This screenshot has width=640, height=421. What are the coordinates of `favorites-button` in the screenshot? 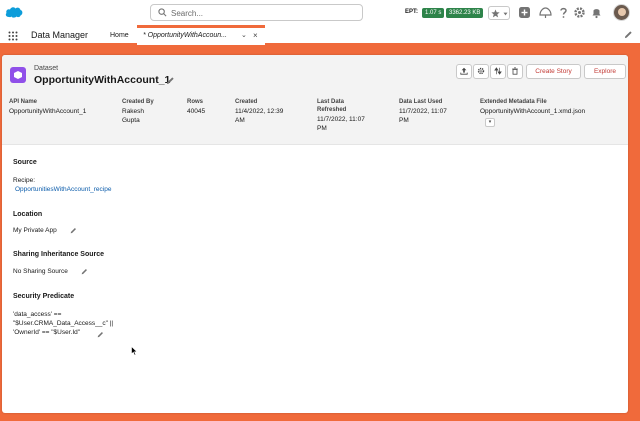 It's located at (499, 13).